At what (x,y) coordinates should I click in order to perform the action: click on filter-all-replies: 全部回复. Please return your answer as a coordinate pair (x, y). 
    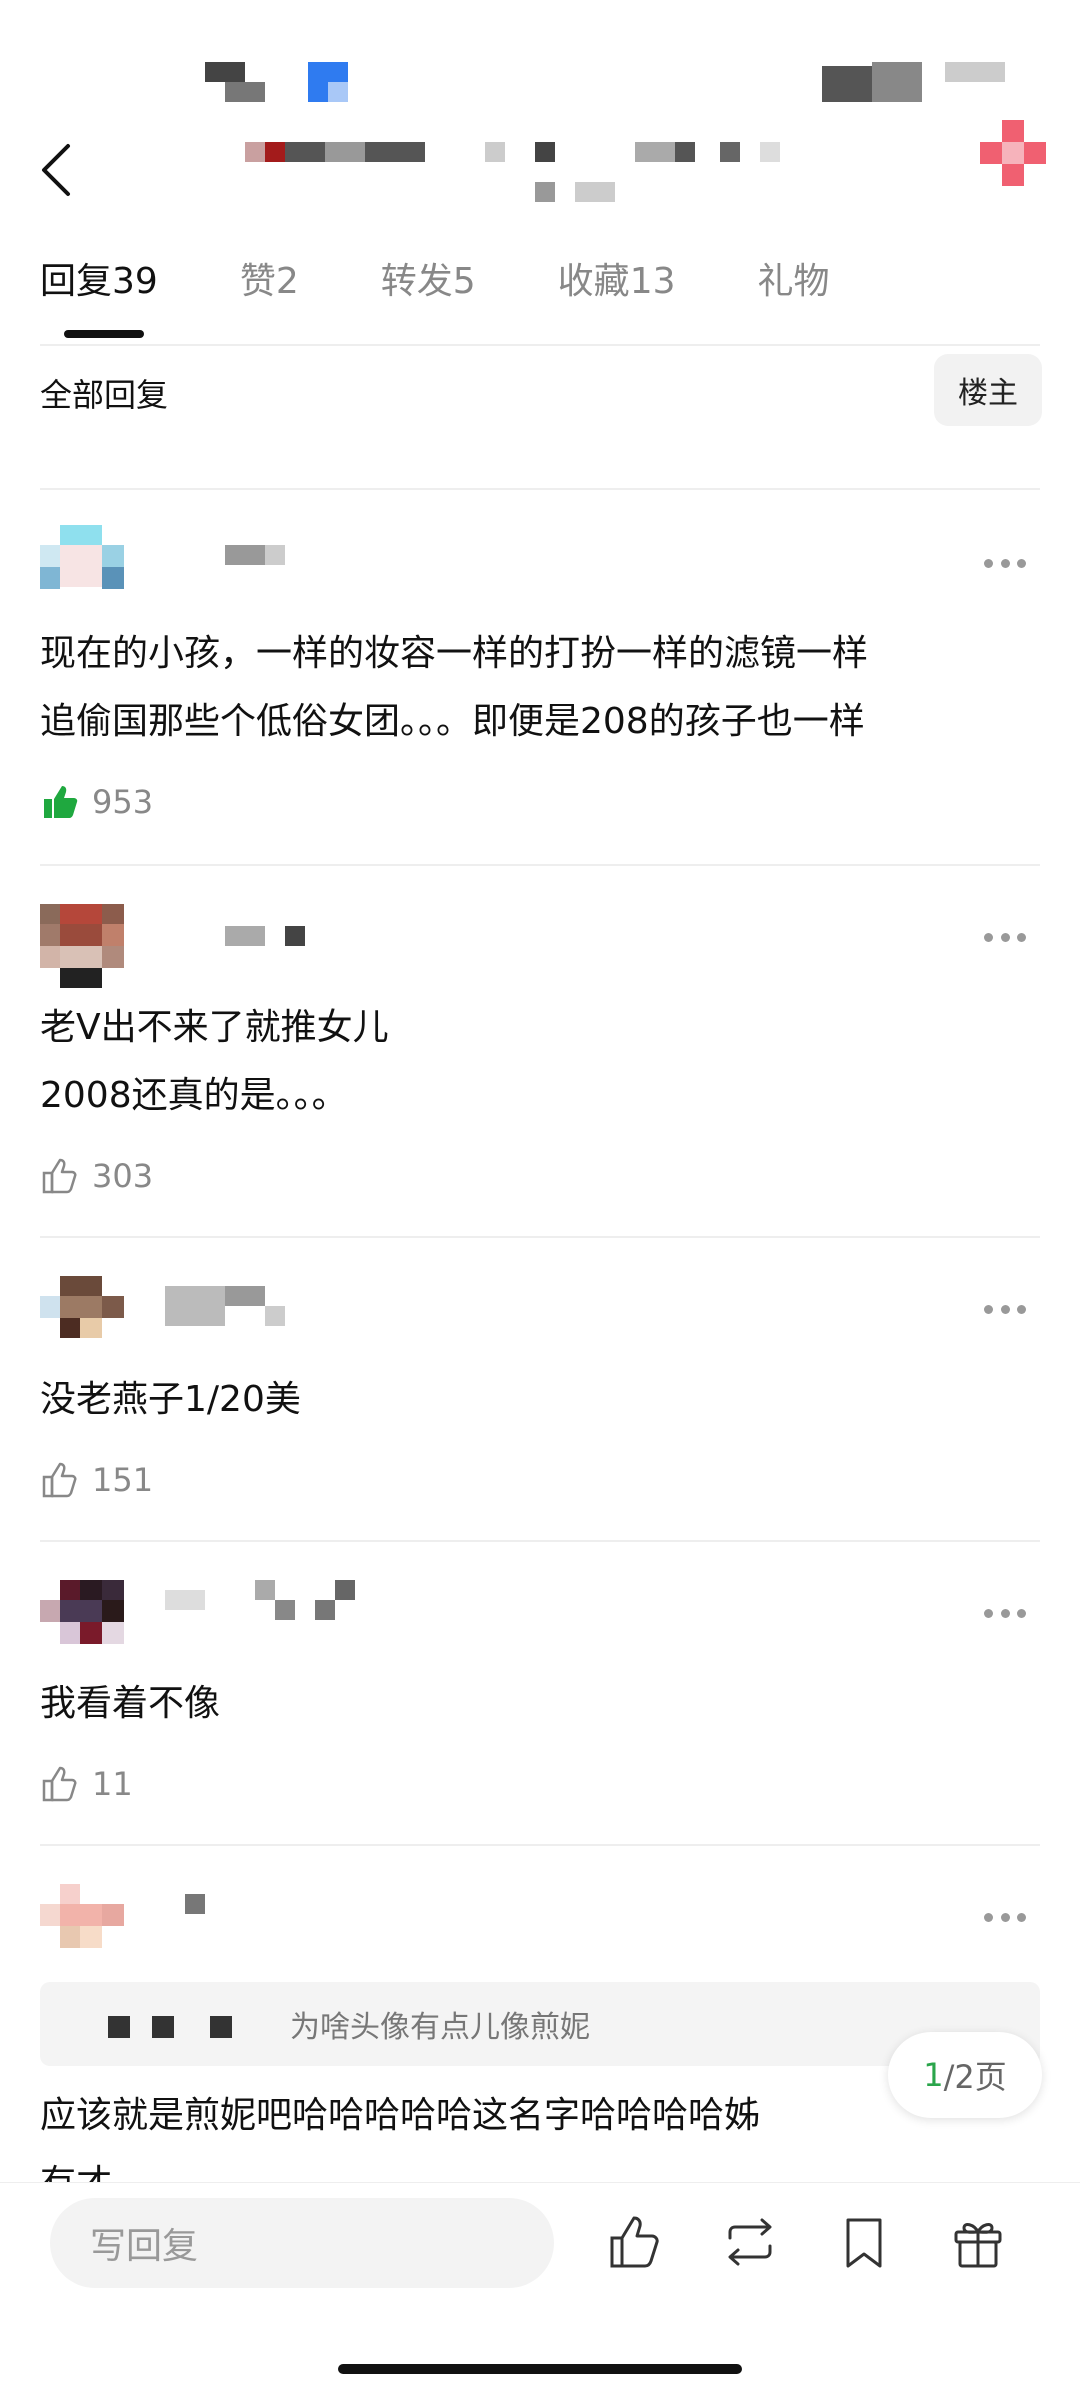
    Looking at the image, I should click on (104, 393).